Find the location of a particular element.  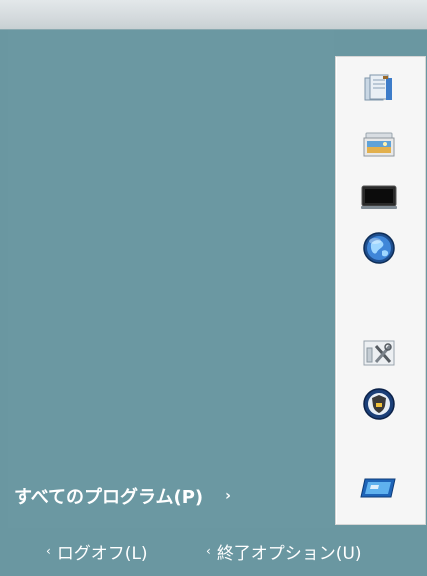

computer-icon is located at coordinates (379, 197).